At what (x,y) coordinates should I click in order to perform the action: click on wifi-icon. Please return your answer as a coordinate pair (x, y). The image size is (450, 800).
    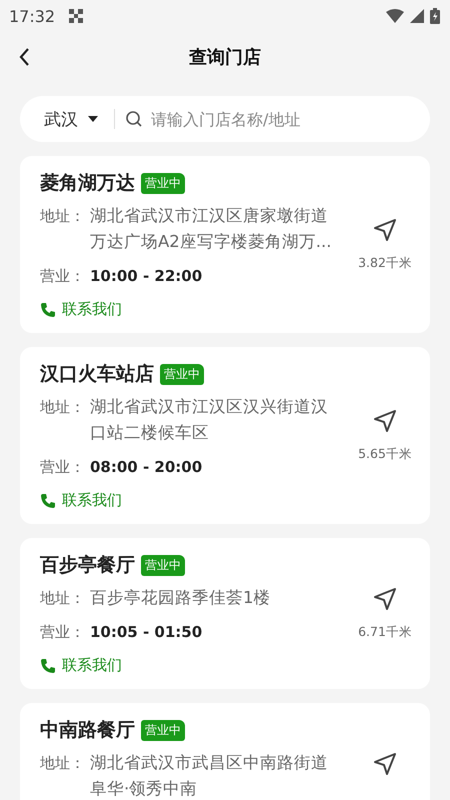
    Looking at the image, I should click on (395, 16).